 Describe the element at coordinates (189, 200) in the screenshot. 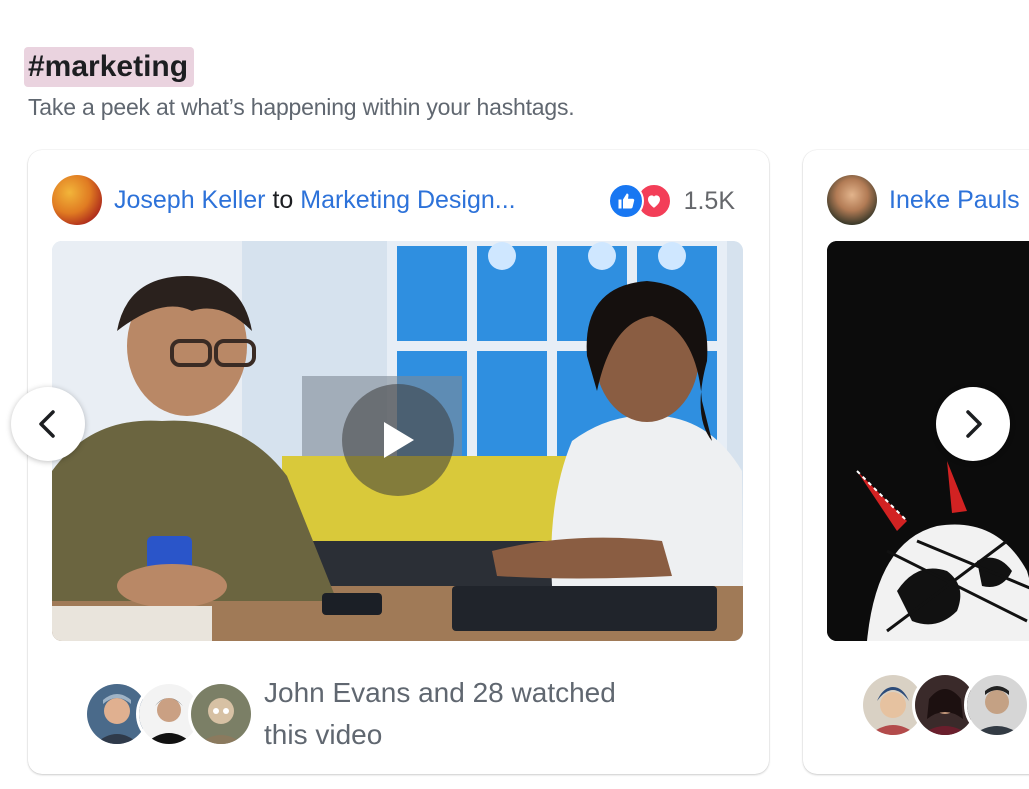

I see `author-link: Joseph Keller` at that location.